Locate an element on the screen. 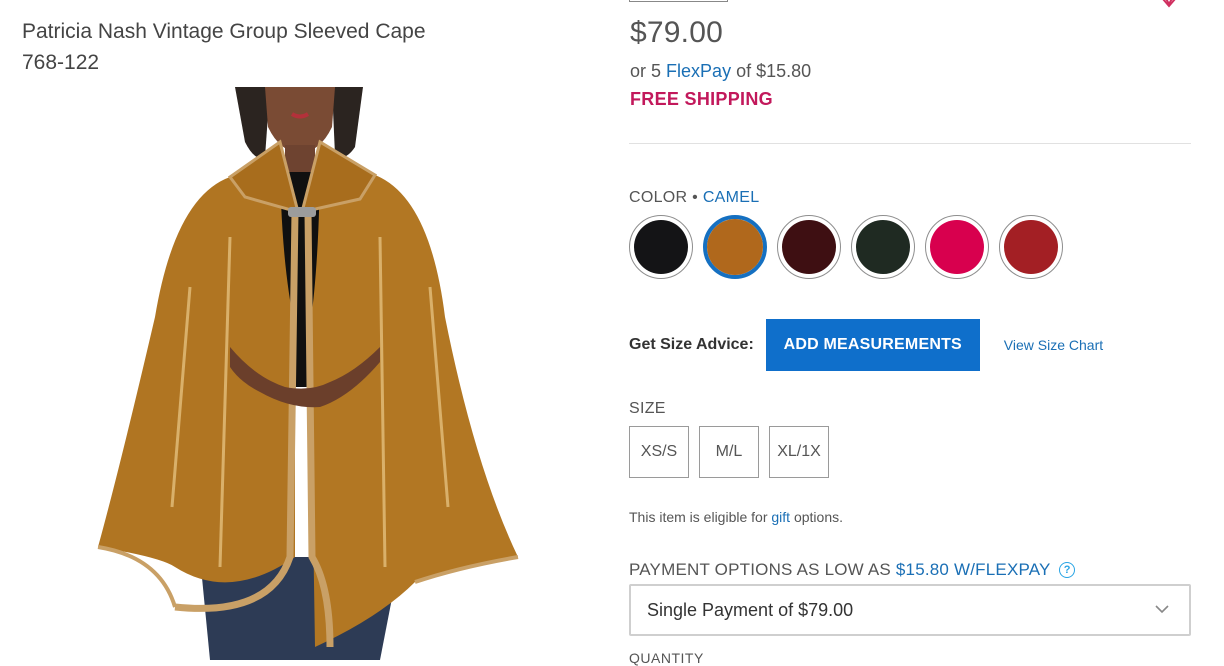 The image size is (1224, 666). swatch-dark-green is located at coordinates (883, 247).